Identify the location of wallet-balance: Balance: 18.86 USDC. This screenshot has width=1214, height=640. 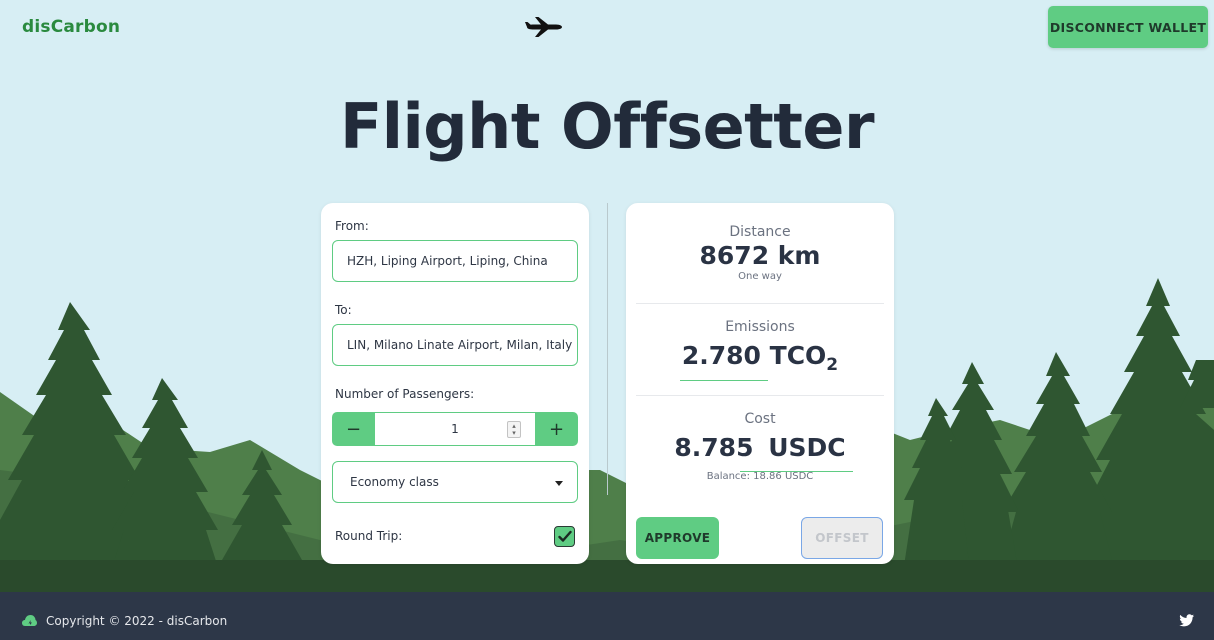
(760, 476).